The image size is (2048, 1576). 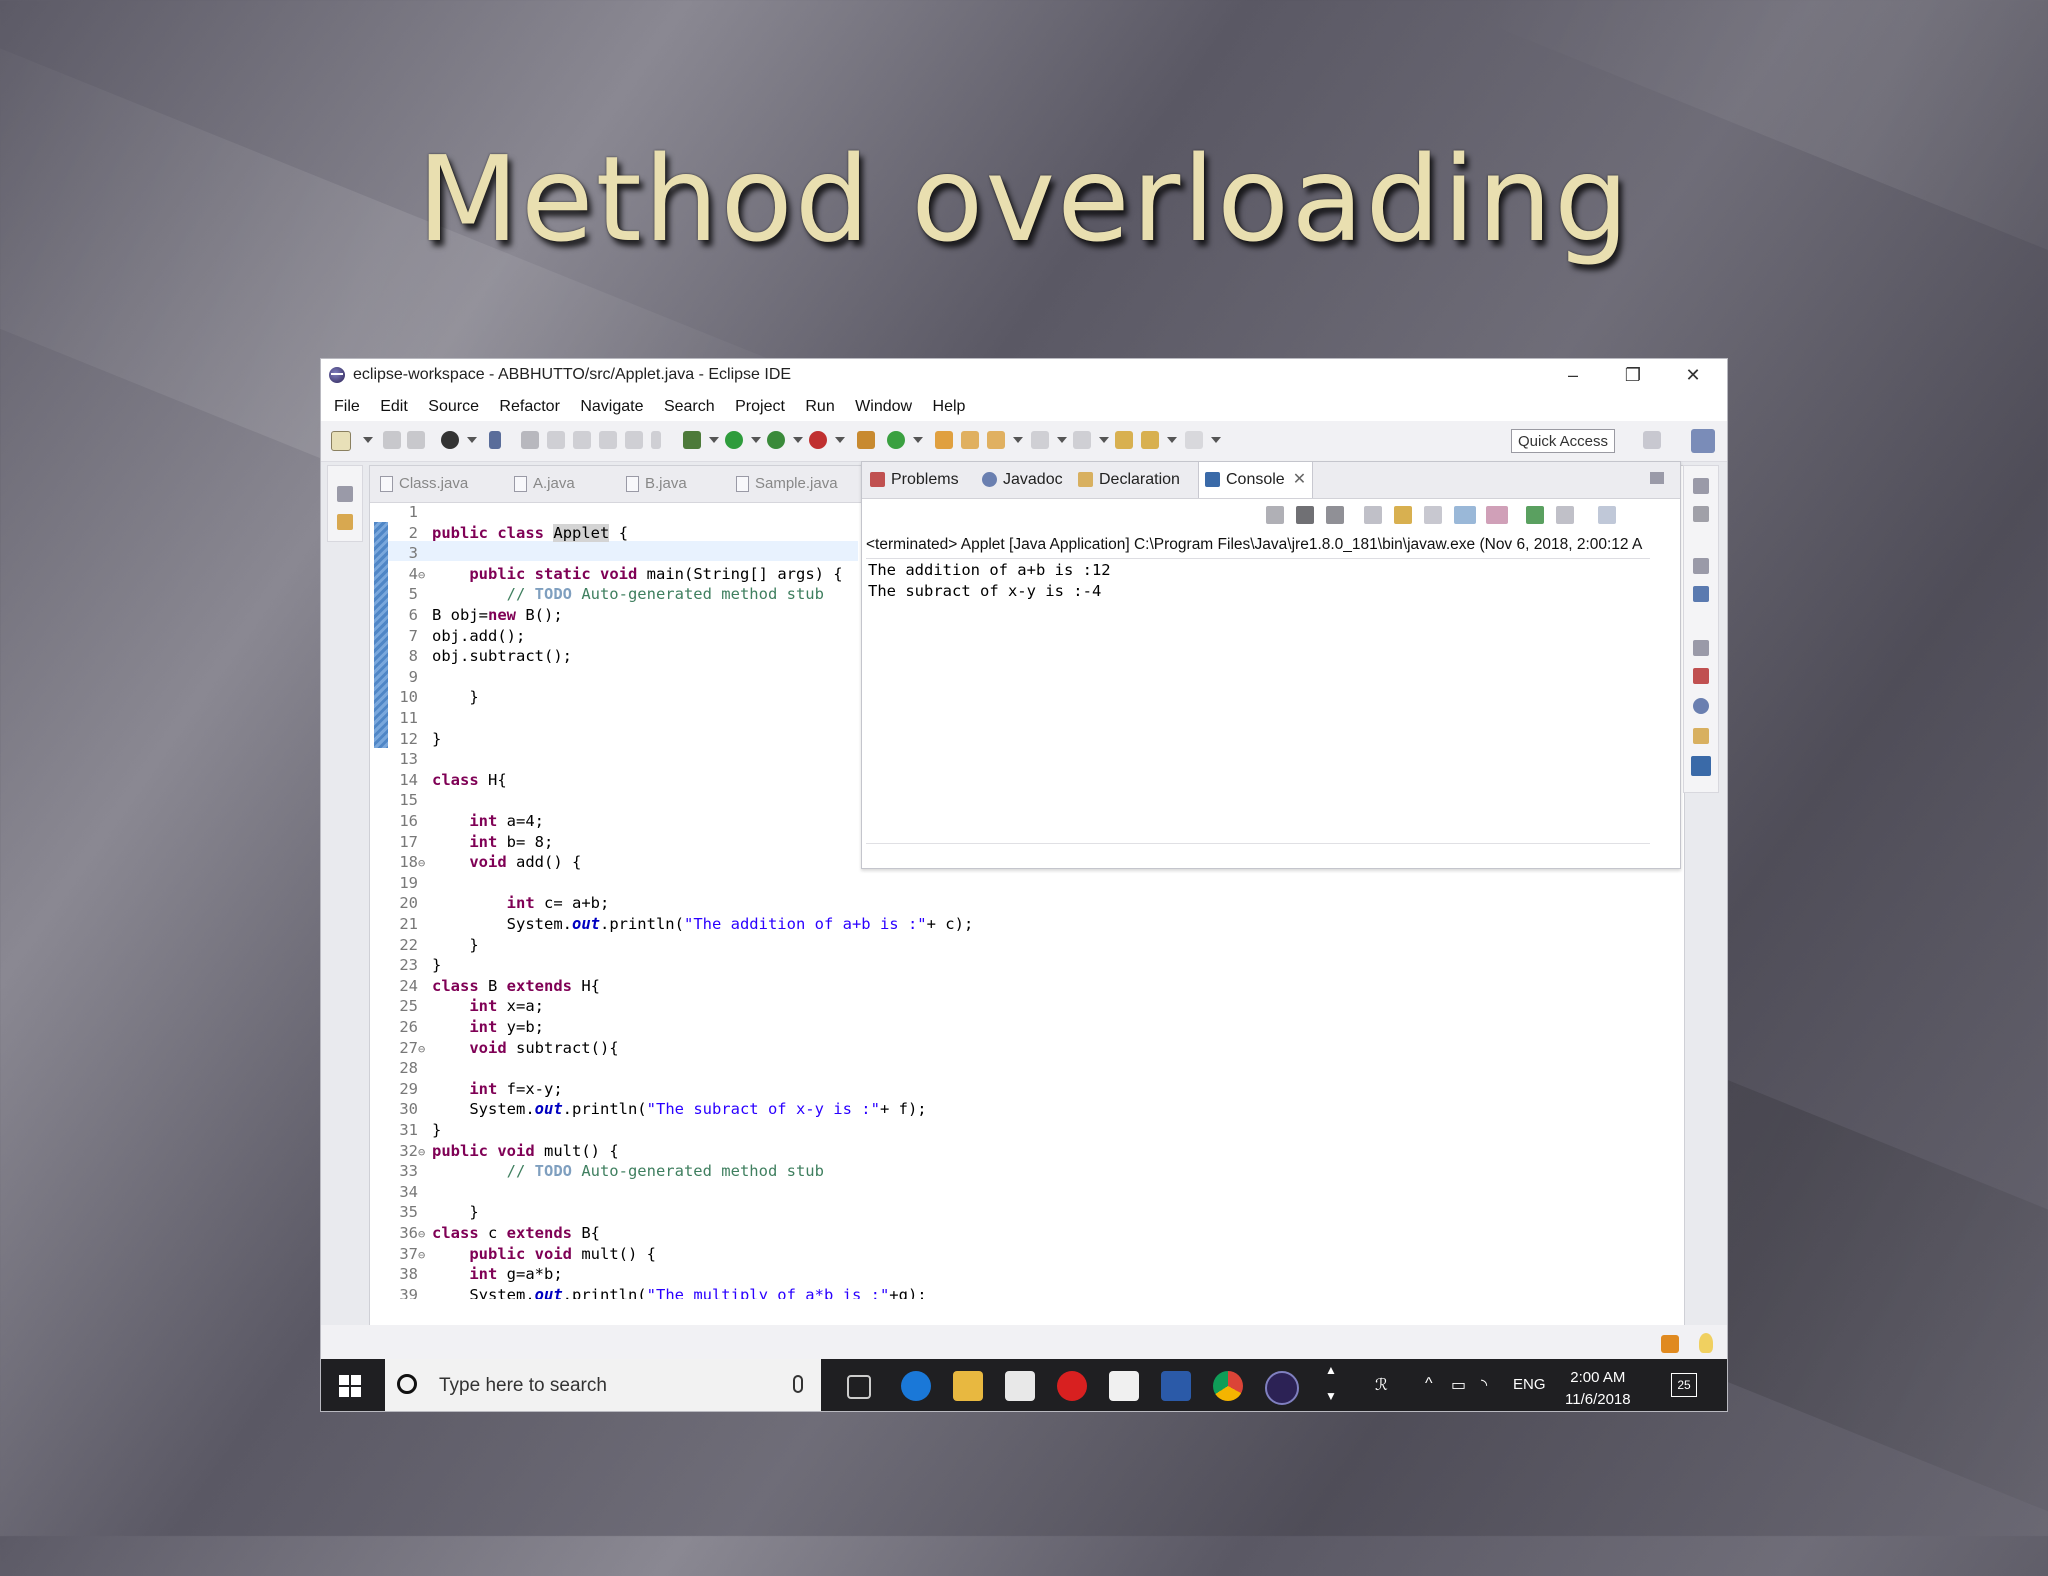 I want to click on java-perspective-icon, so click(x=1703, y=441).